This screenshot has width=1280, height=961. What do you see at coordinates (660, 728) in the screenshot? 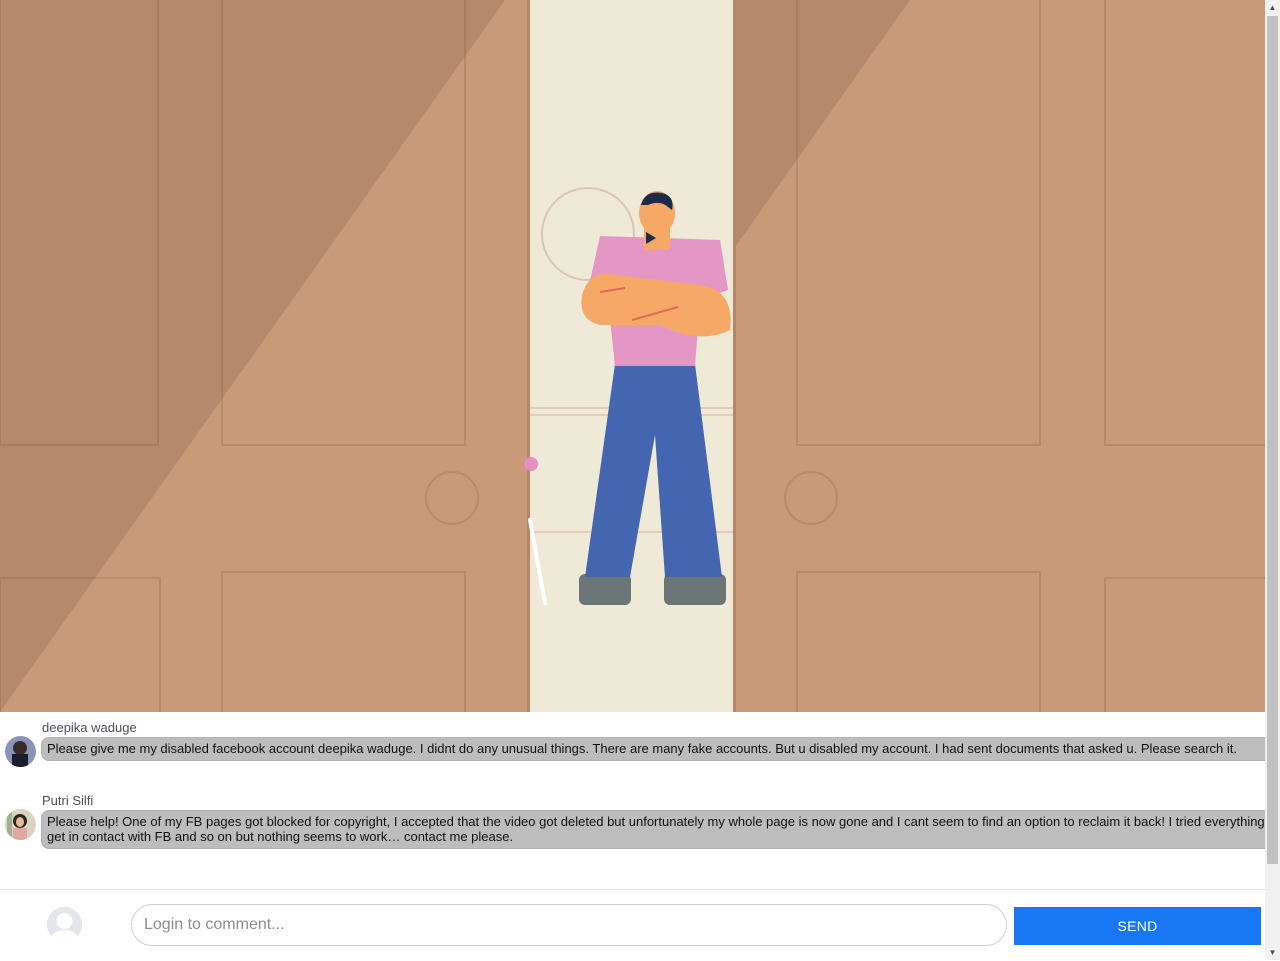
I see `comment-author: deepika waduge` at bounding box center [660, 728].